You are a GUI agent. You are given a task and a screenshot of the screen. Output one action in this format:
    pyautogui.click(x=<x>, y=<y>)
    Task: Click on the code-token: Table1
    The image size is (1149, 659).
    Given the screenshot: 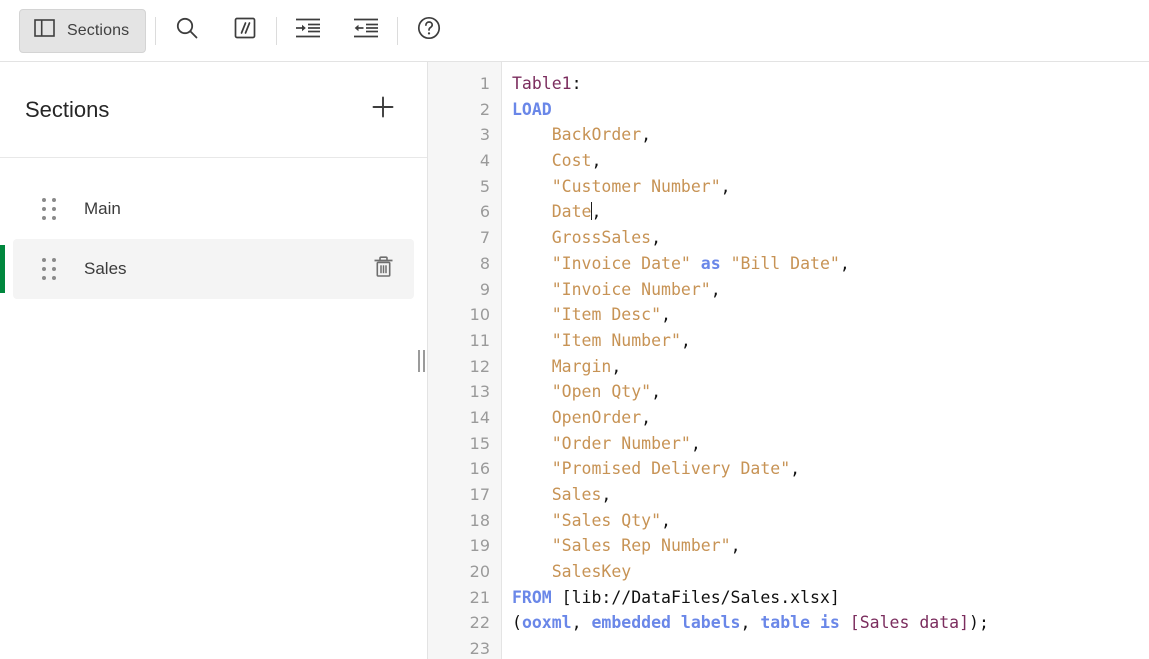 What is the action you would take?
    pyautogui.click(x=542, y=83)
    